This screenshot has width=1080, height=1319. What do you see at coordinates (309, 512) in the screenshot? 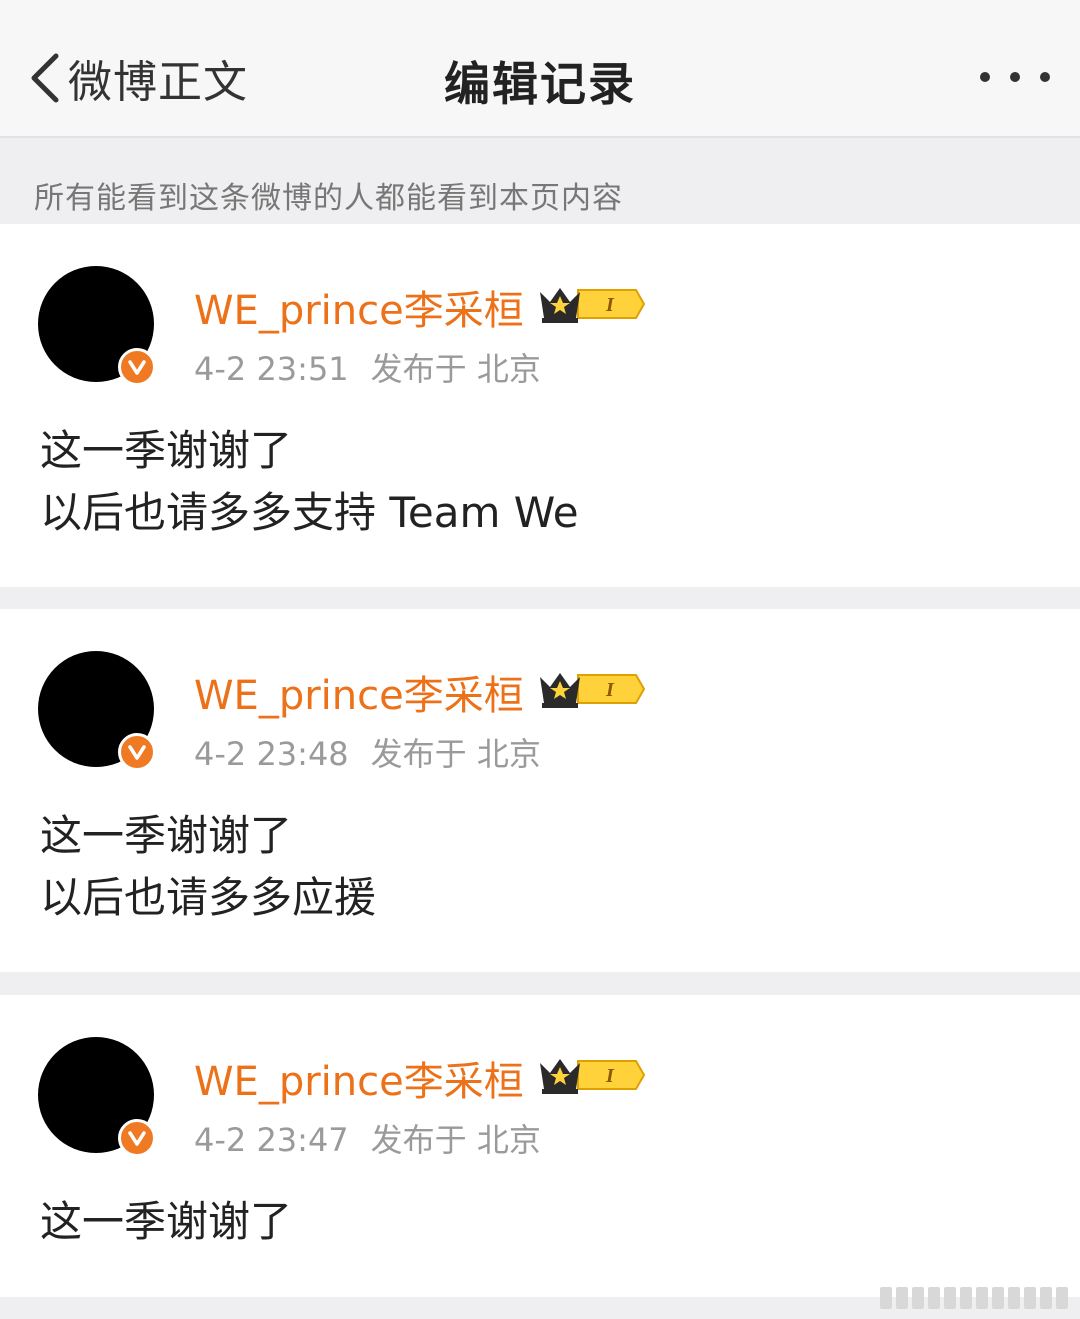
I see `content-line: 以后也请多多支持 Team We` at bounding box center [309, 512].